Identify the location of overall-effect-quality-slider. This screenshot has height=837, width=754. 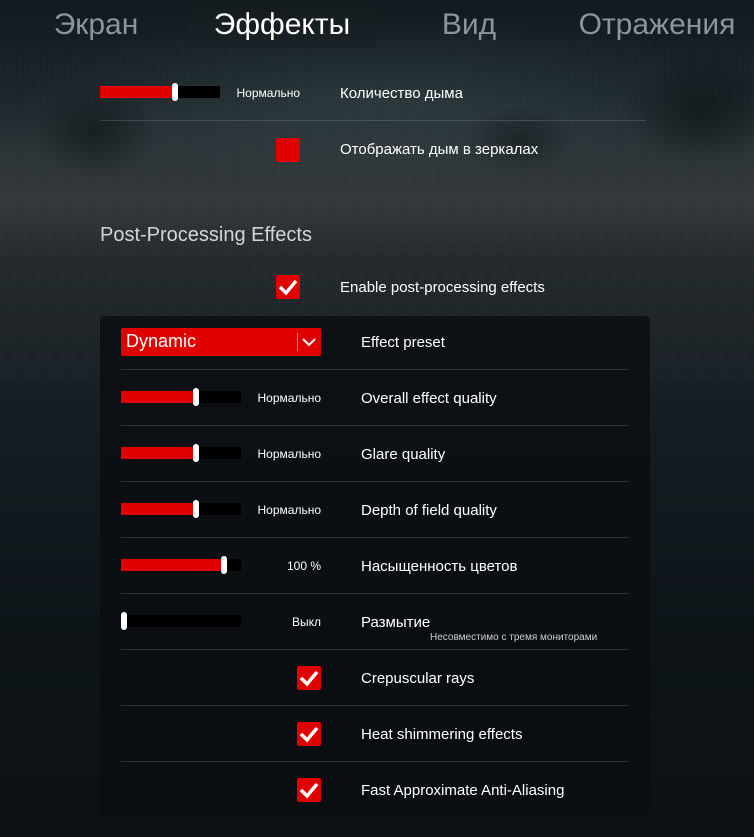
(181, 397).